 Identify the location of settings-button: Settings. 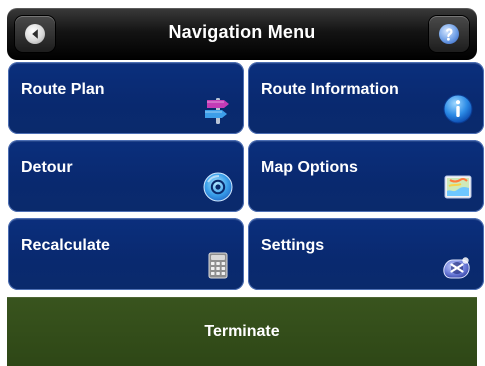
(366, 254).